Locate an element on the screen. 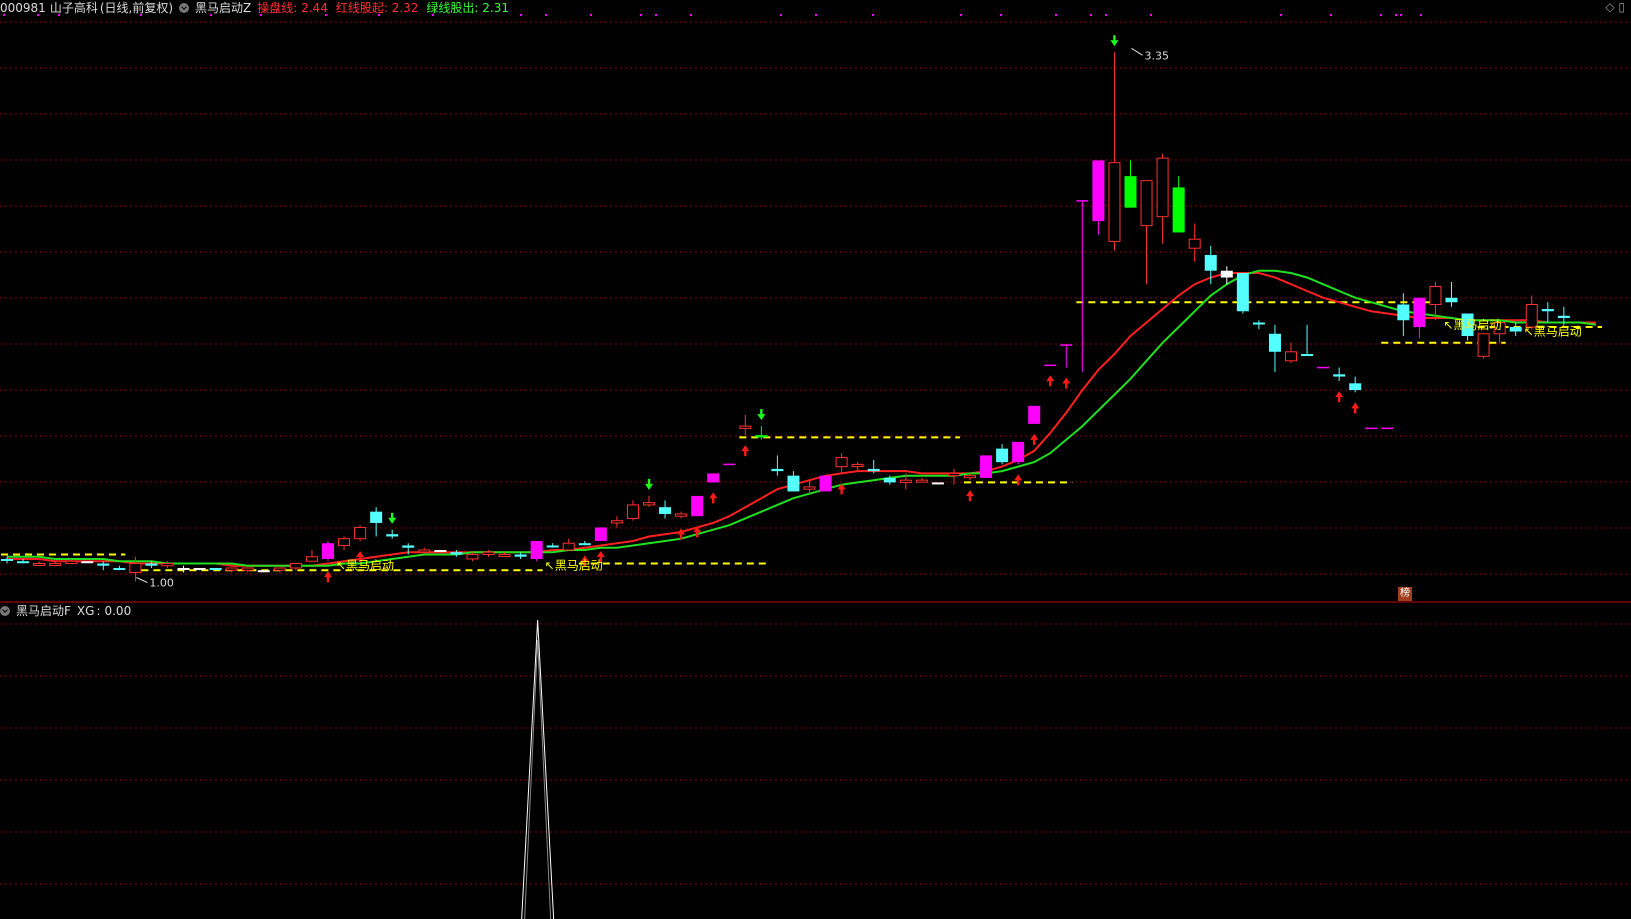 The height and width of the screenshot is (919, 1631). period-label: (日线,前复权) is located at coordinates (136, 8).